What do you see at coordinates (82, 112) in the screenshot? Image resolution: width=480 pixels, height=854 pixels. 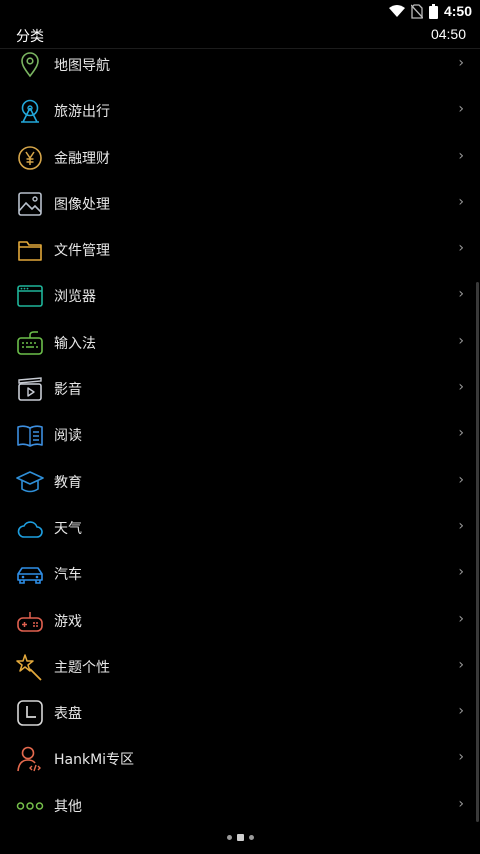 I see `category-label: 旅游出行` at bounding box center [82, 112].